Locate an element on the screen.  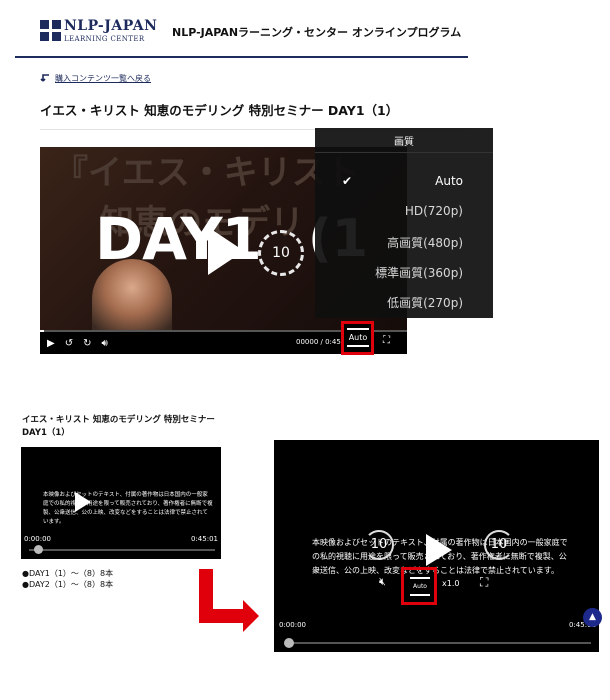
header-divider is located at coordinates (241, 57).